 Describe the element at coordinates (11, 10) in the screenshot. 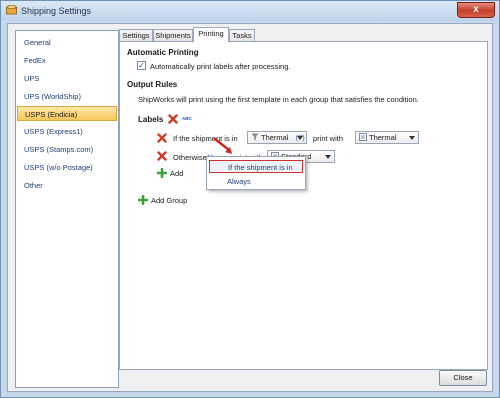

I see `shipworks-app-icon` at that location.